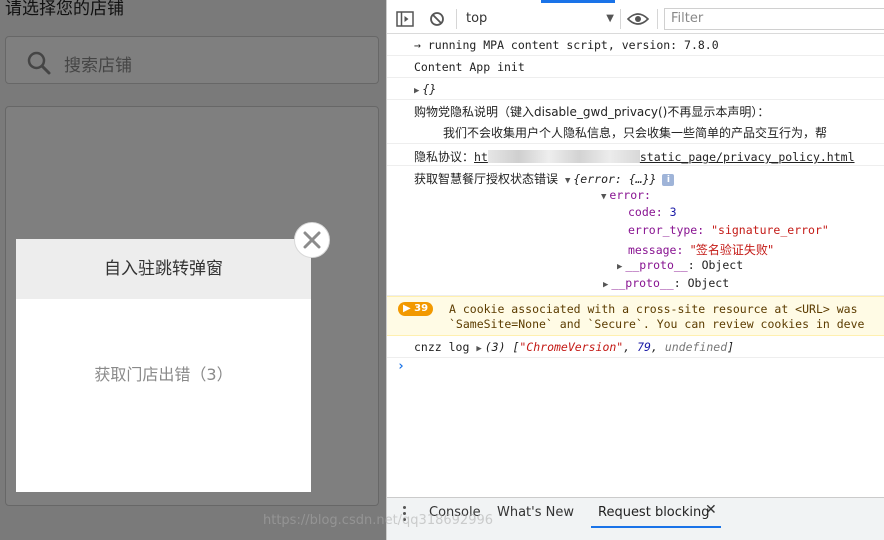 Image resolution: width=884 pixels, height=540 pixels. I want to click on privacy-label: 隐私协议：, so click(444, 157).